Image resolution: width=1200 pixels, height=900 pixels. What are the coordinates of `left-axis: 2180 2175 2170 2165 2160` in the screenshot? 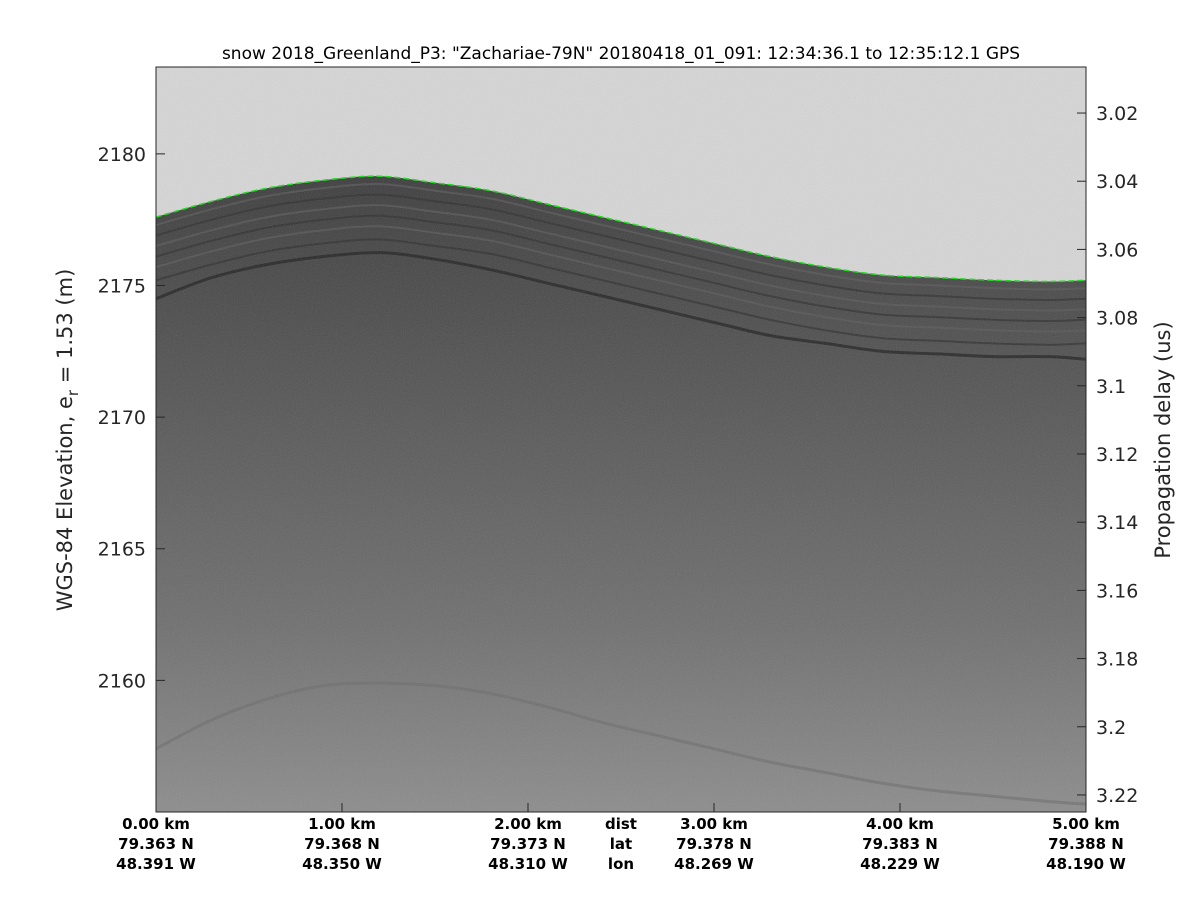 It's located at (131, 418).